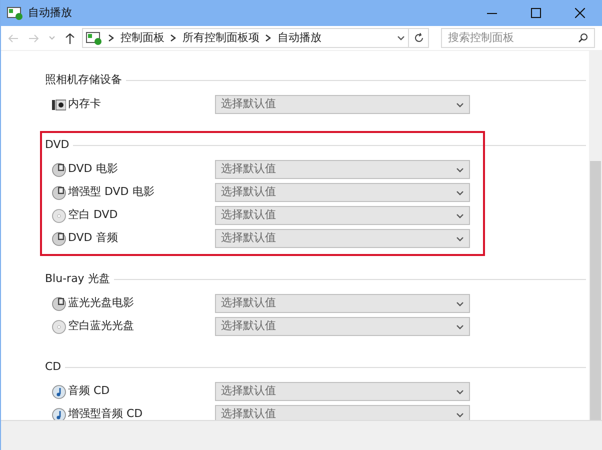 The height and width of the screenshot is (450, 602). What do you see at coordinates (401, 38) in the screenshot?
I see `chevron-down-icon` at bounding box center [401, 38].